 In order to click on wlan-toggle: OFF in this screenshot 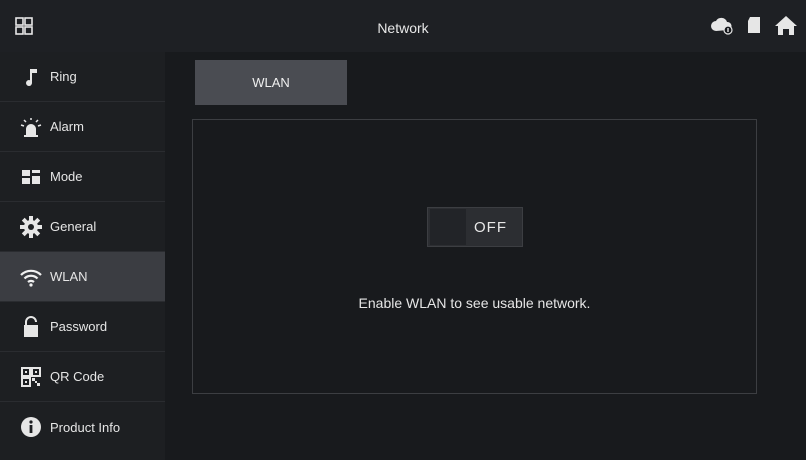, I will do `click(475, 227)`.